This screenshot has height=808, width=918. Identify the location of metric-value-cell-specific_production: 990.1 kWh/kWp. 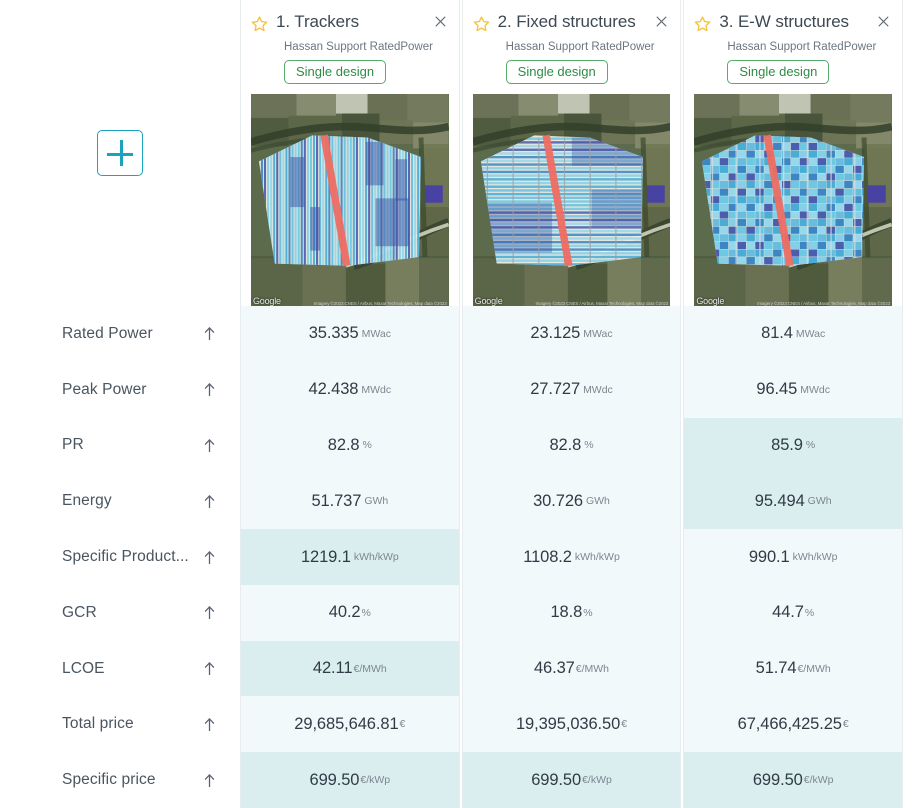
(793, 557).